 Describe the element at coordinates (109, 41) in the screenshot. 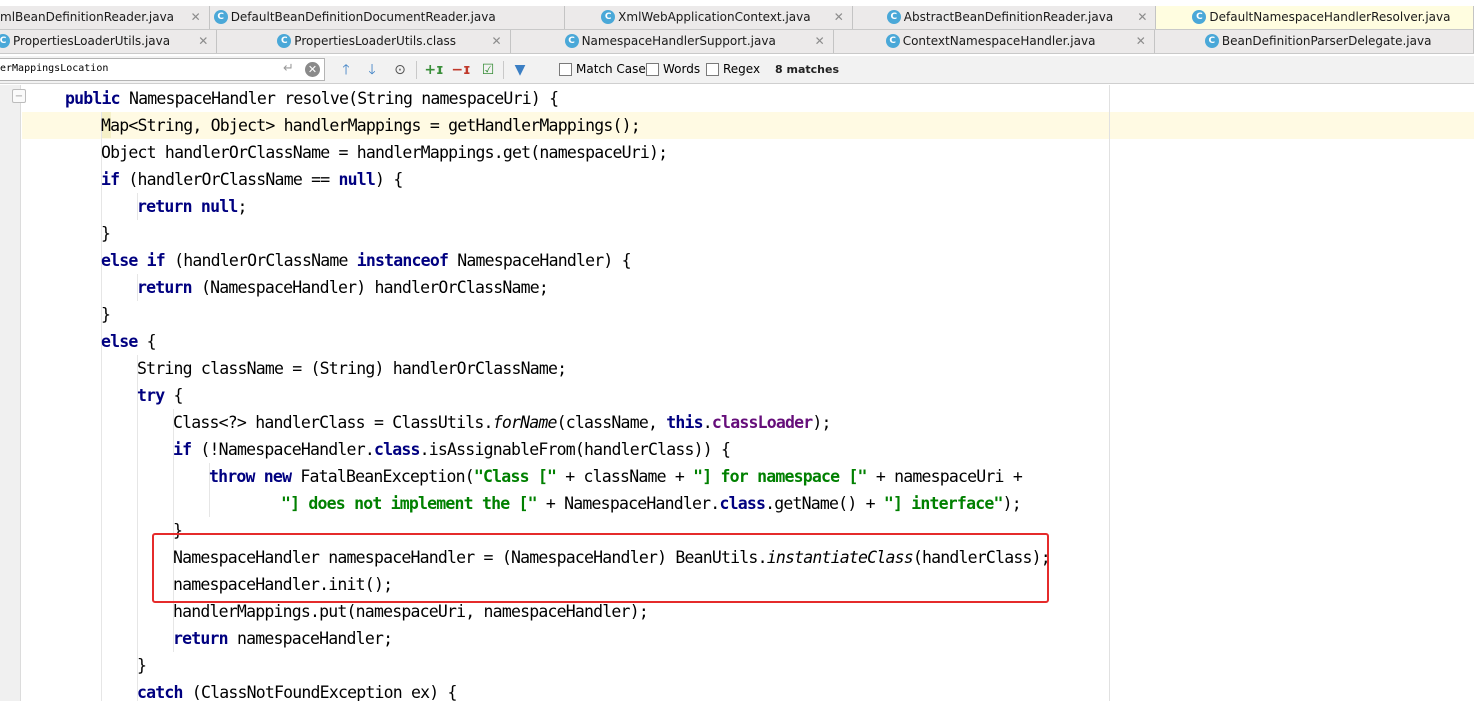

I see `tab-properties-loader-utils-java: C PropertiesLoaderUtils.java ✕` at that location.